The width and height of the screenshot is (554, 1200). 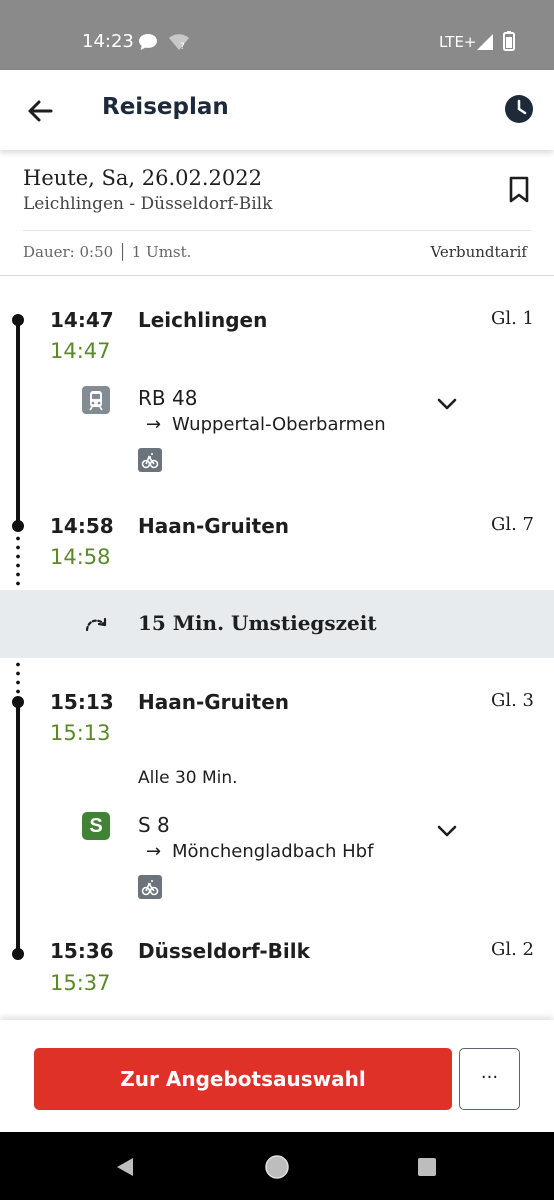 I want to click on departure-station: Haan-Gruiten, so click(x=213, y=702).